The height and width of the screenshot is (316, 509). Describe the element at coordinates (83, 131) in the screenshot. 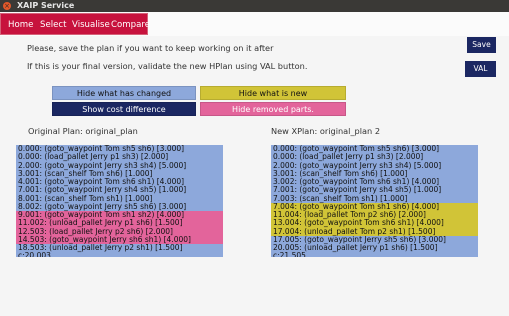

I see `original-plan-label: Original Plan: original_plan` at that location.